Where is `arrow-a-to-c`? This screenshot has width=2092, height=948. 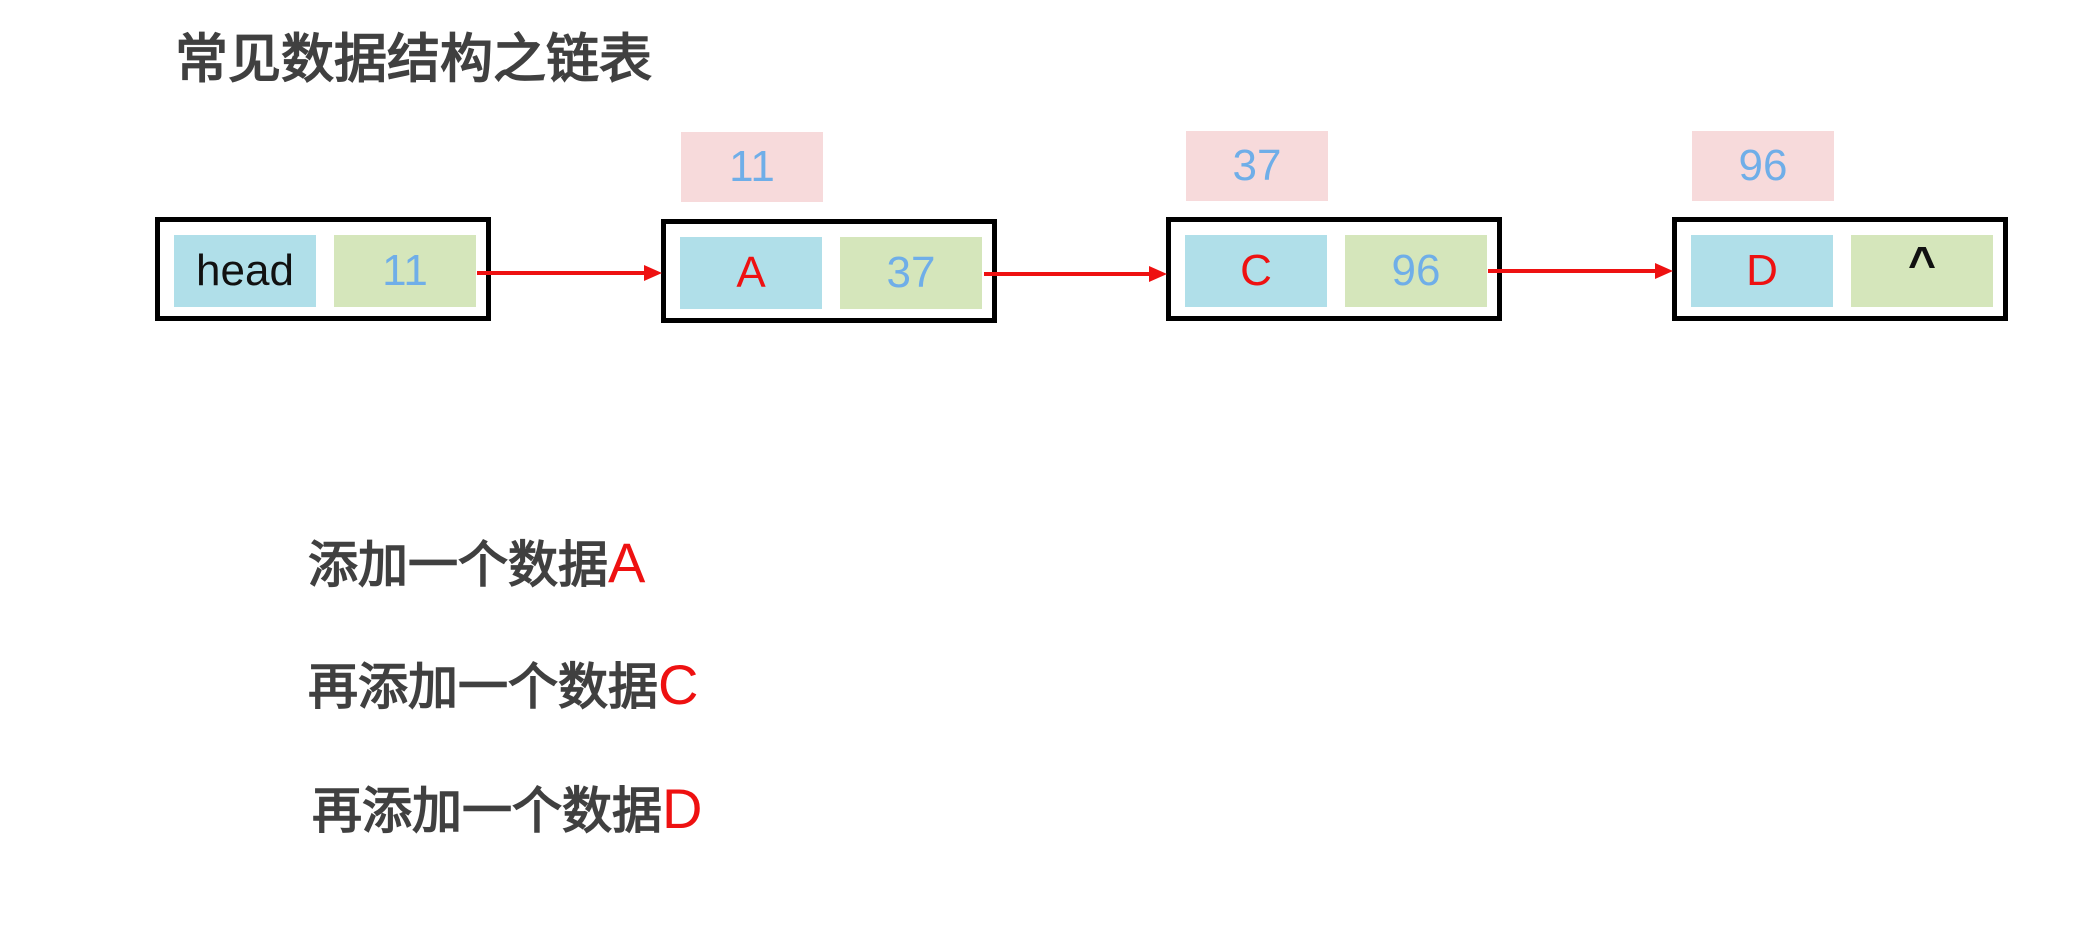
arrow-a-to-c is located at coordinates (1075, 274).